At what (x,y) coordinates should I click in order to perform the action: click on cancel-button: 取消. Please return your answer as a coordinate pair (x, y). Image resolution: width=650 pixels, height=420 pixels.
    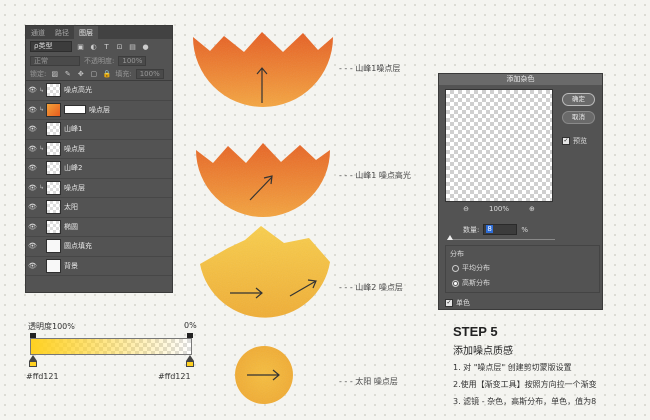
    Looking at the image, I should click on (578, 117).